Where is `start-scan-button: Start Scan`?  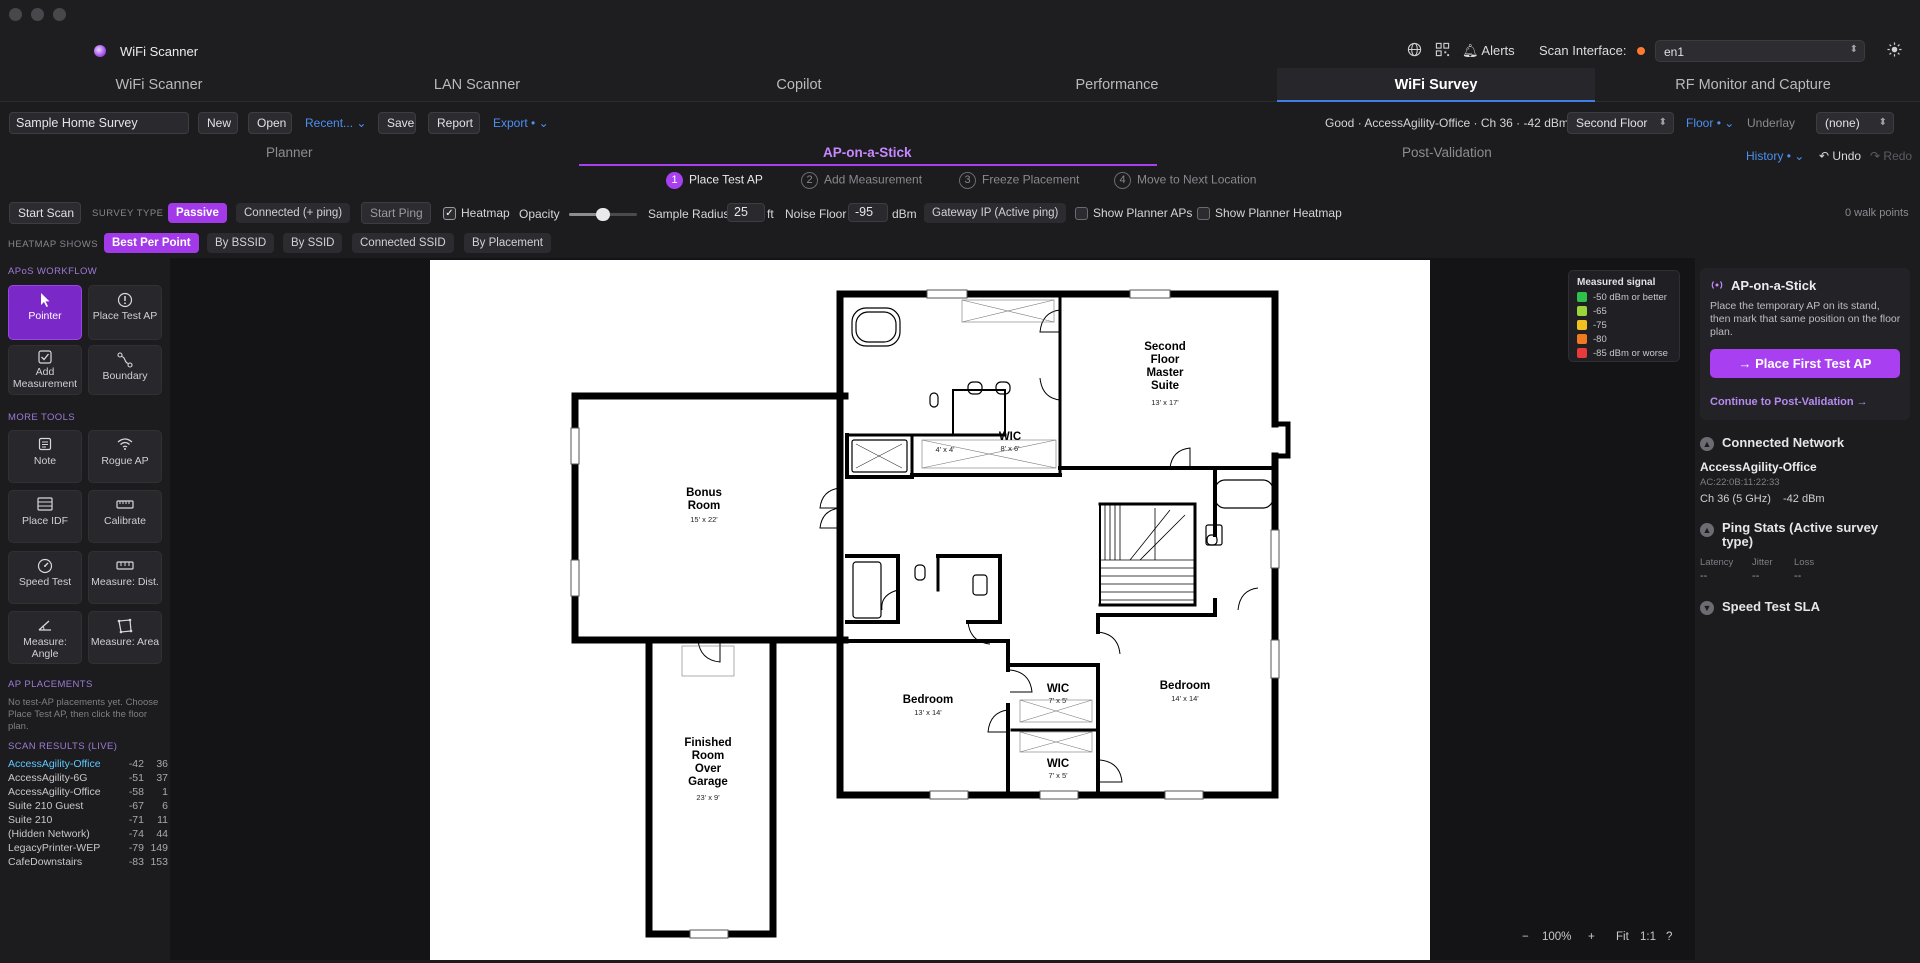 start-scan-button: Start Scan is located at coordinates (45, 213).